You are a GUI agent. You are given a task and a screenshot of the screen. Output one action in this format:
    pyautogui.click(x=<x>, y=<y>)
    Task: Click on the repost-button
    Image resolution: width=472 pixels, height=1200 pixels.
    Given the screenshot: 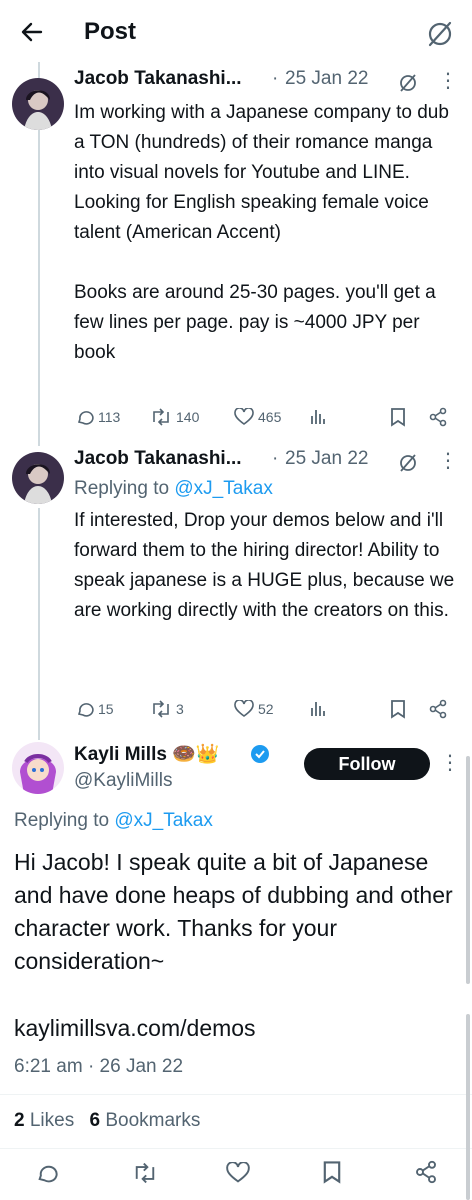 What is the action you would take?
    pyautogui.click(x=145, y=1173)
    